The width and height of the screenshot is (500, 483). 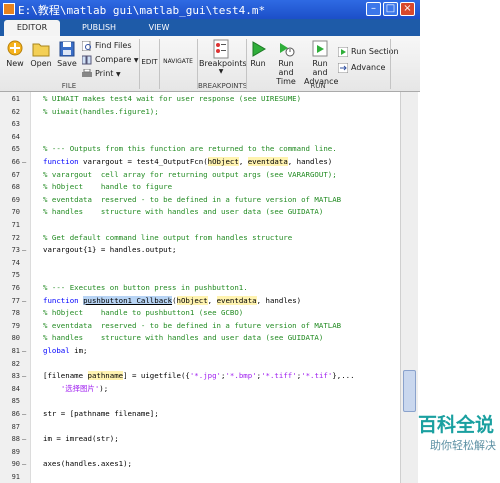 I want to click on code-text: axes(handles.axes1);, so click(x=87, y=464).